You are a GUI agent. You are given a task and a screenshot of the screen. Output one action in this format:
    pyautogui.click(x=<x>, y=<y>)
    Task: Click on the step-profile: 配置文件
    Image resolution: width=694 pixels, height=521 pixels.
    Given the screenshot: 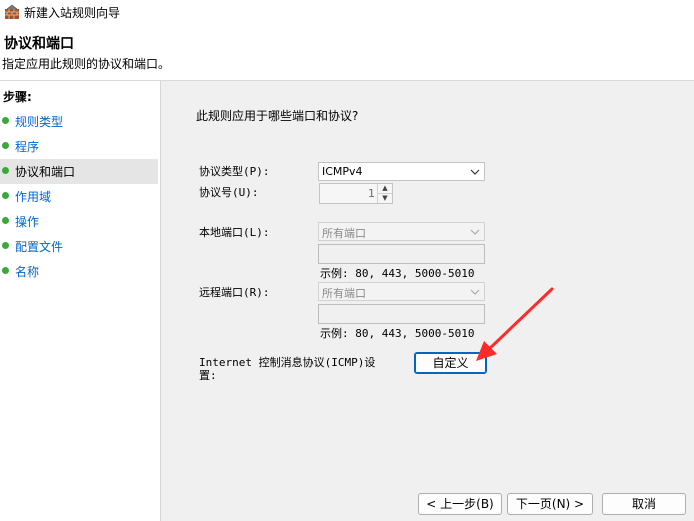 What is the action you would take?
    pyautogui.click(x=79, y=246)
    